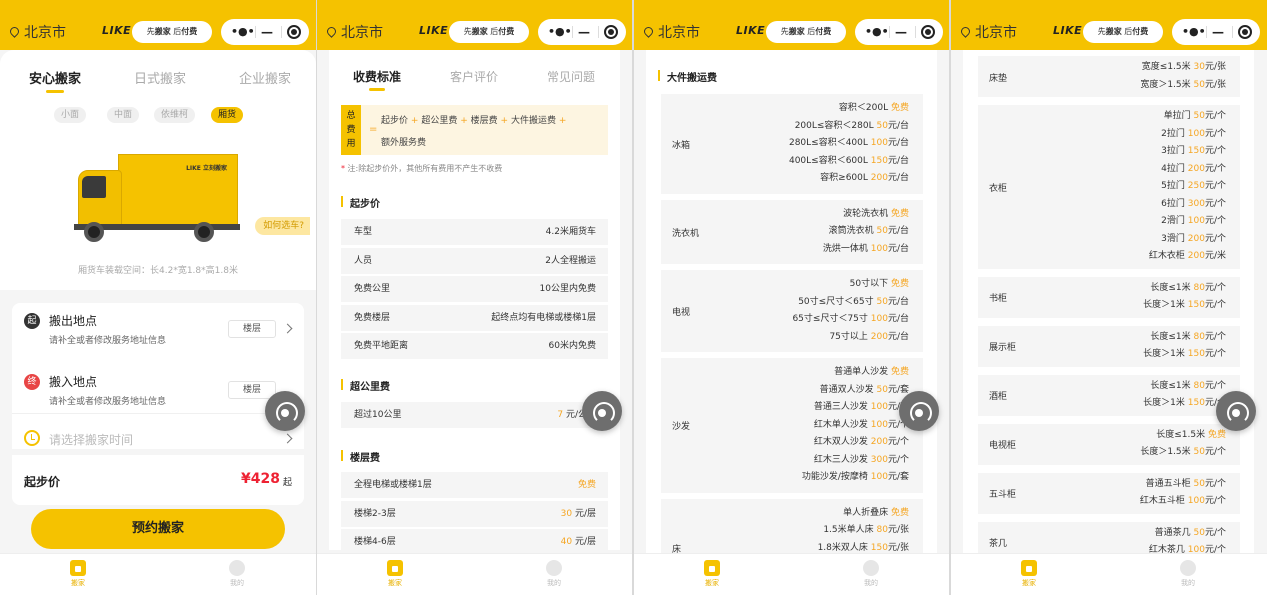 The image size is (1267, 595). What do you see at coordinates (252, 390) in the screenshot?
I see `to-floor-button: 楼层` at bounding box center [252, 390].